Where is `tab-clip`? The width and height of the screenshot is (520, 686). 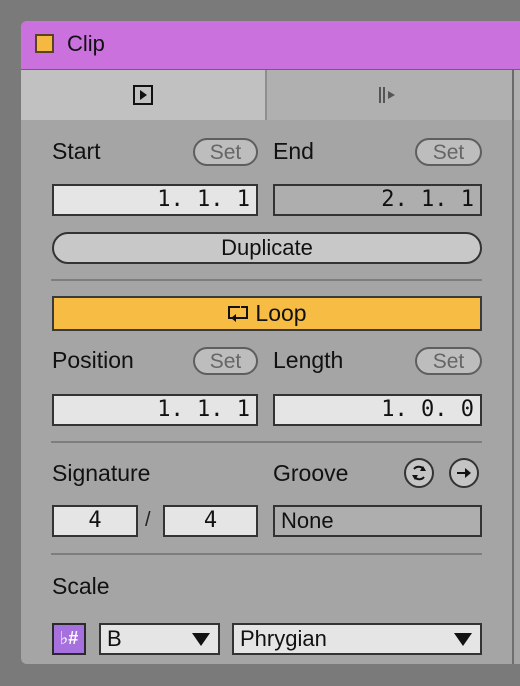
tab-clip is located at coordinates (143, 95).